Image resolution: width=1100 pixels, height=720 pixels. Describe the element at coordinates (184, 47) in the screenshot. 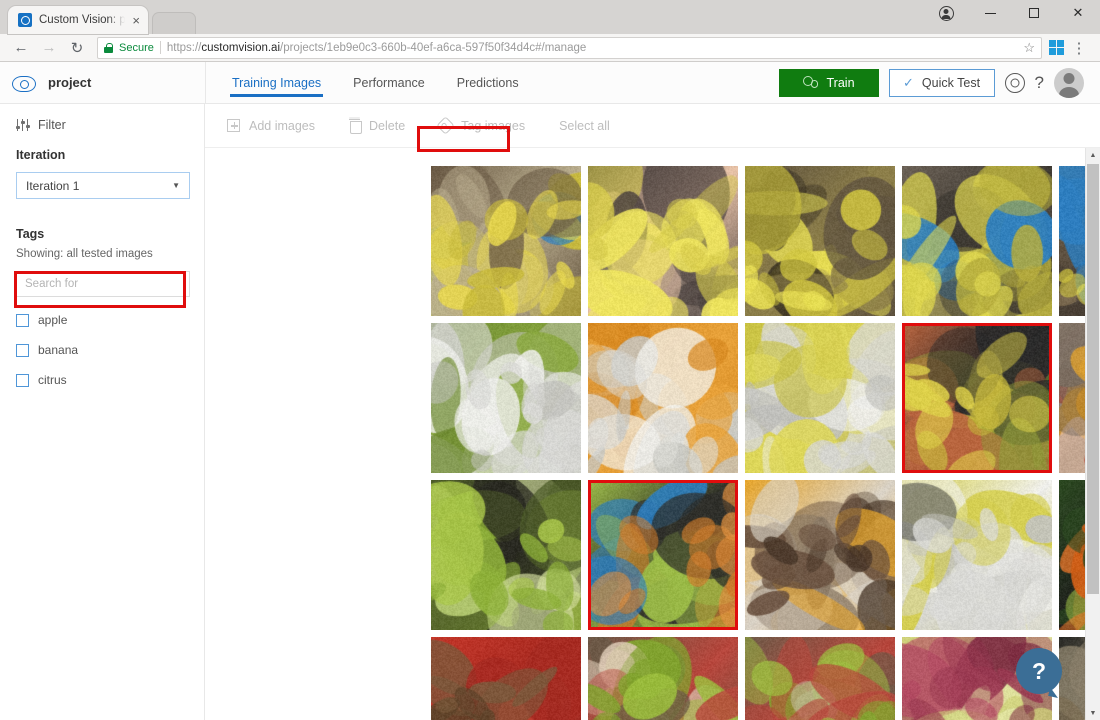

I see `url-scheme: https://` at that location.